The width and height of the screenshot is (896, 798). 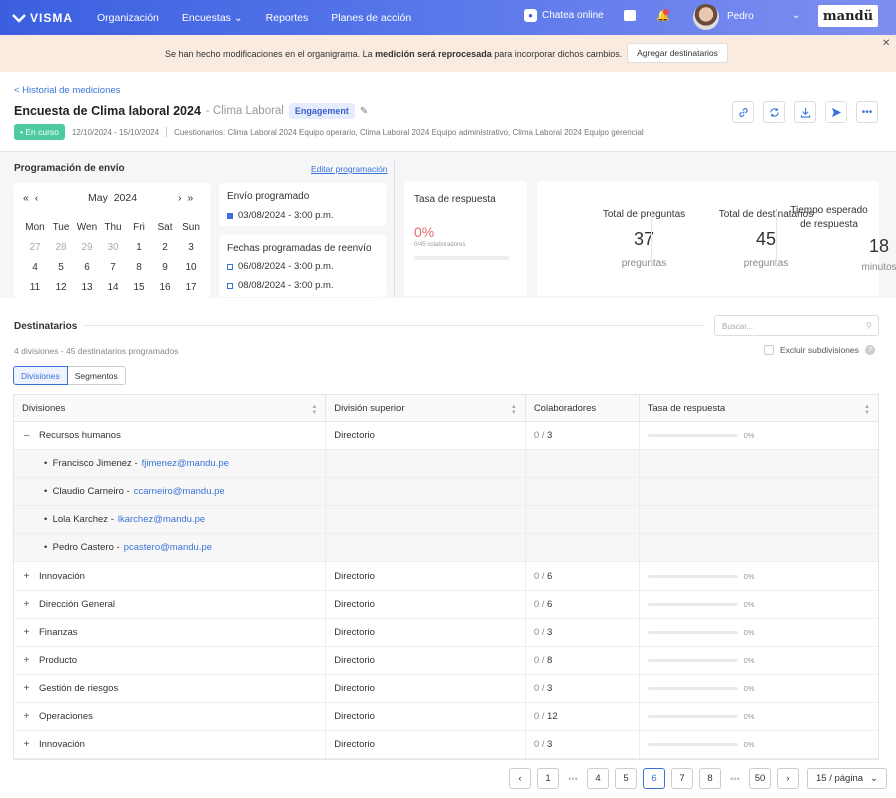 I want to click on calendar-day: 28, so click(x=61, y=247).